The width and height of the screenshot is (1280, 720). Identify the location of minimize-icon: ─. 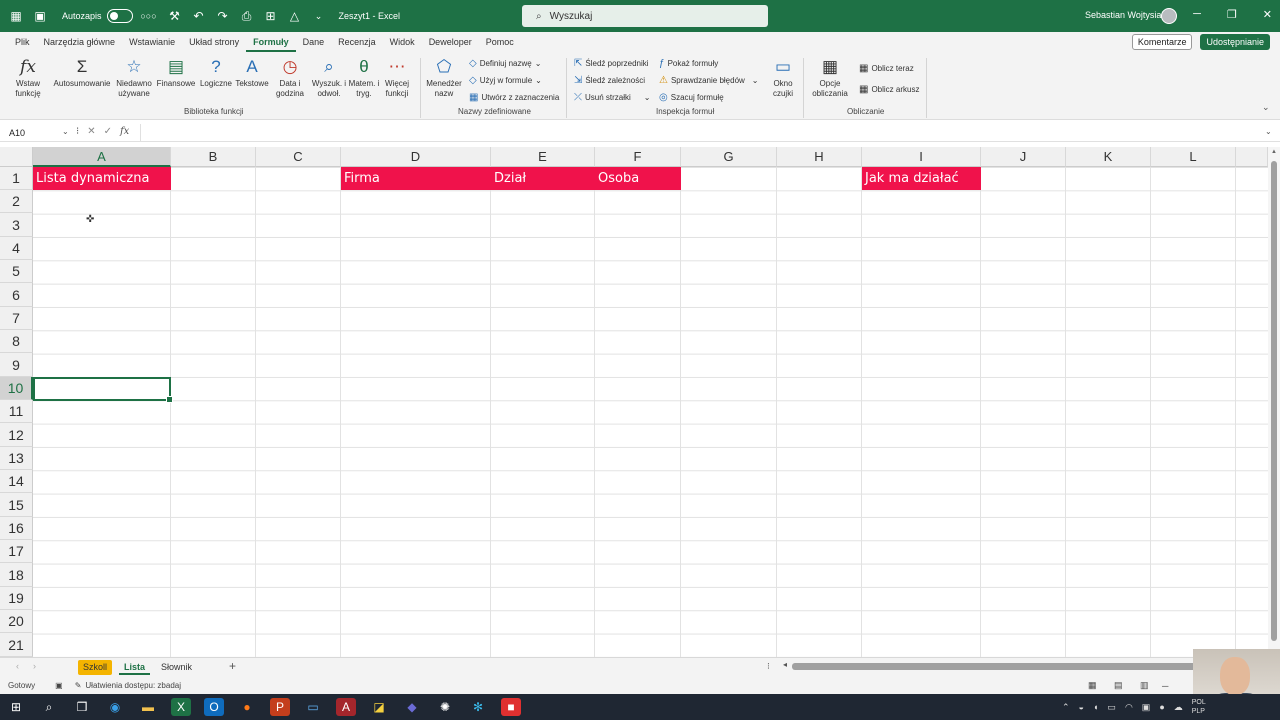
(1197, 14).